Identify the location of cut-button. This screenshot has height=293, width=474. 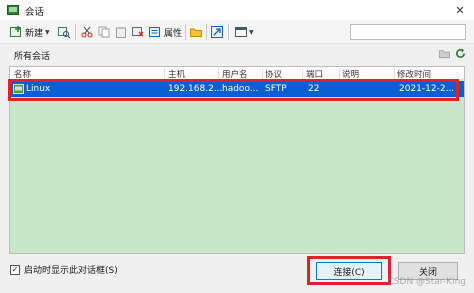
(87, 32).